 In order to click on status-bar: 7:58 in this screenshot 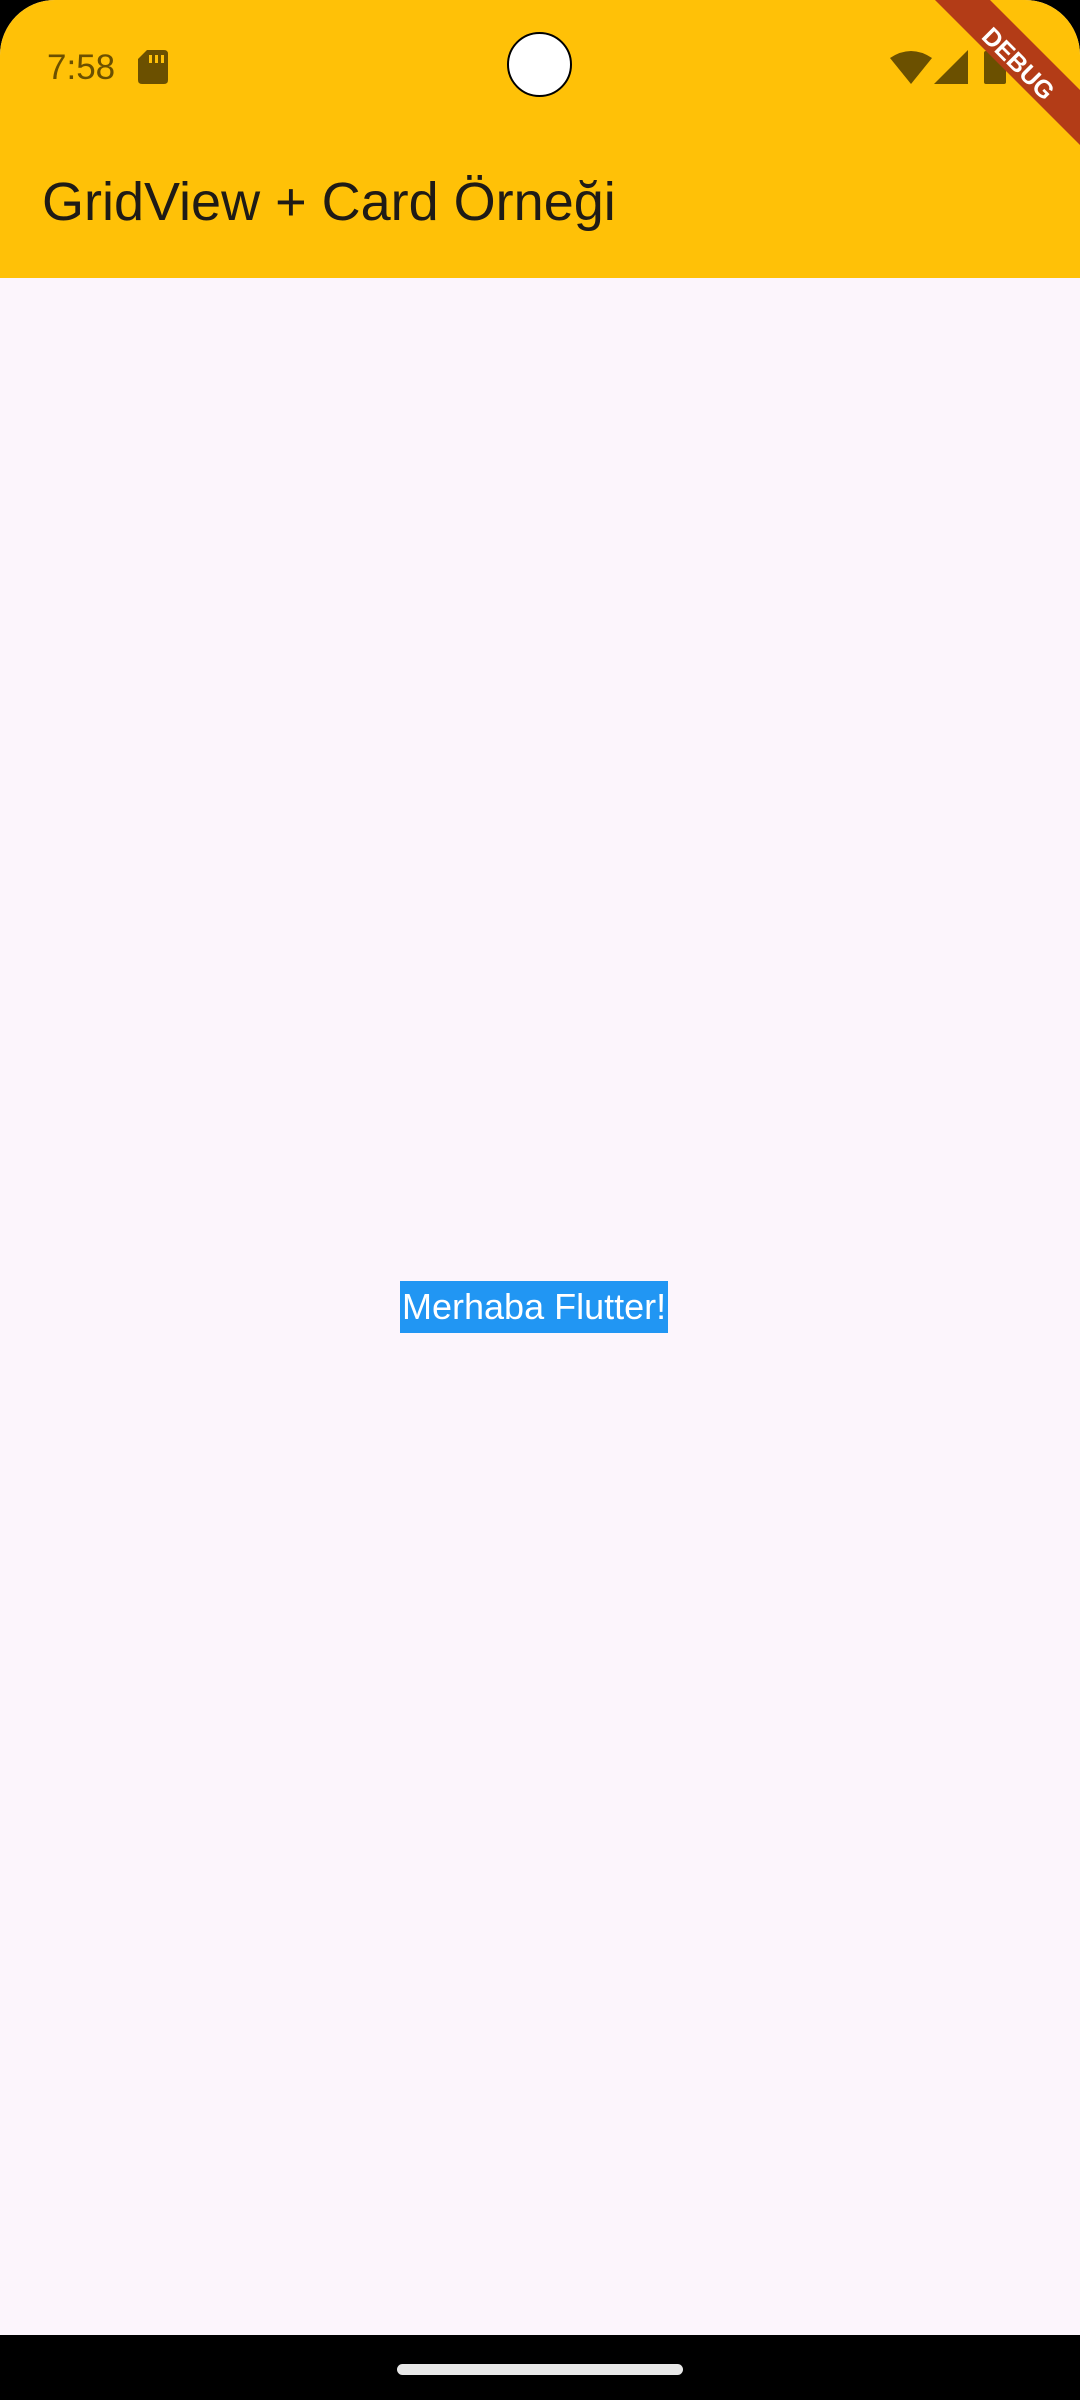, I will do `click(540, 67)`.